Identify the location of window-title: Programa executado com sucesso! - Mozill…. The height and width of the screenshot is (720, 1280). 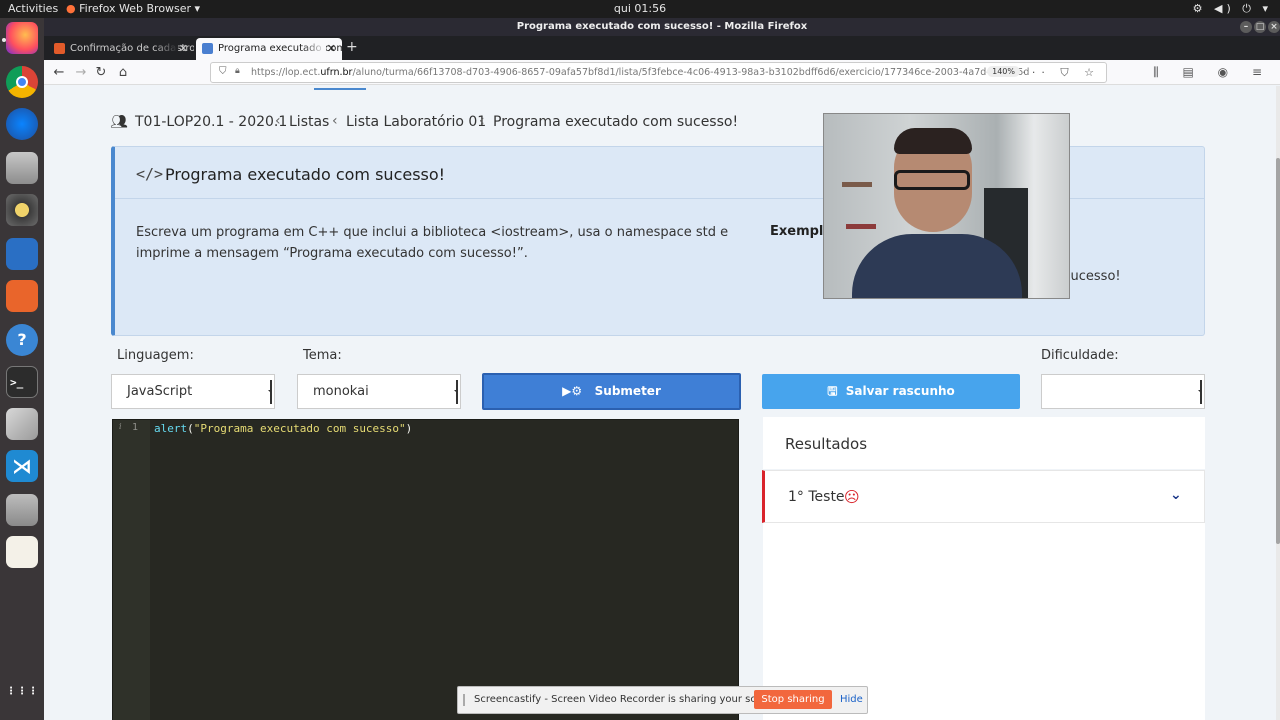
(662, 26).